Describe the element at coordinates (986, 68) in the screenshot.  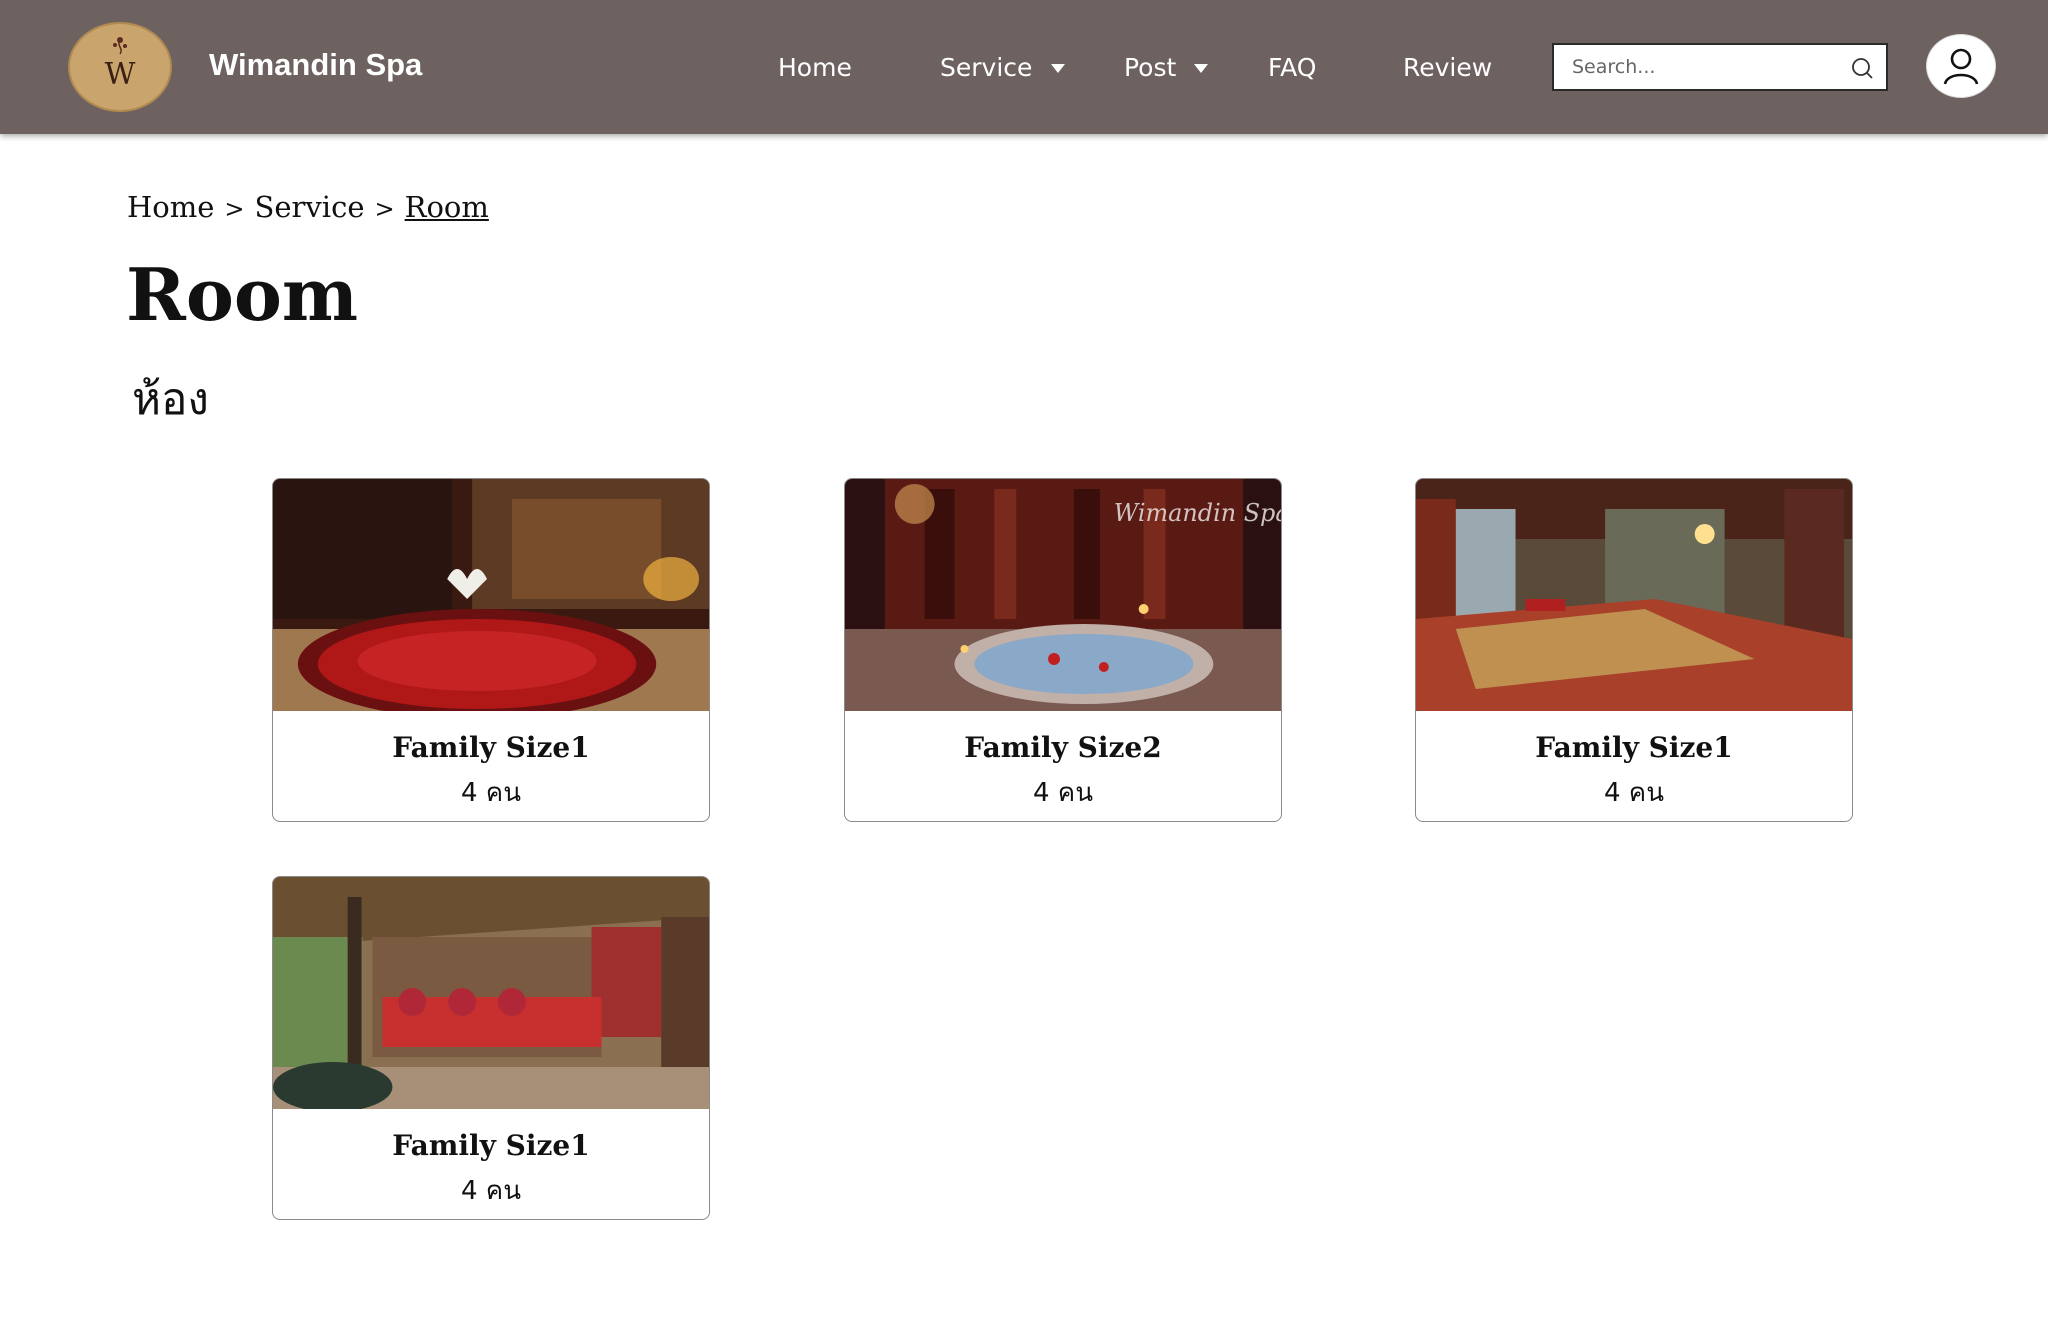
I see `nav-service: Service` at that location.